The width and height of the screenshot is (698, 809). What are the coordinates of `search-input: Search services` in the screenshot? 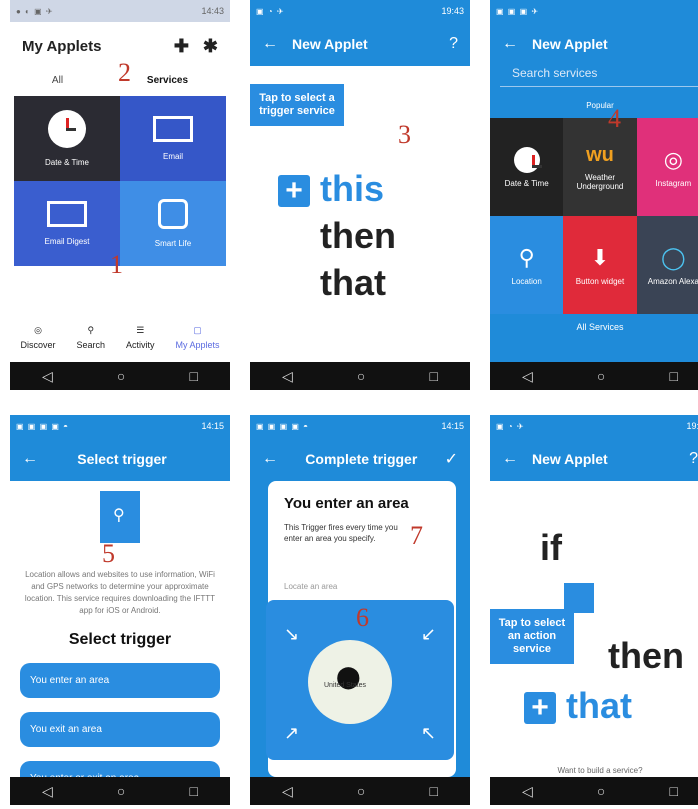 It's located at (599, 76).